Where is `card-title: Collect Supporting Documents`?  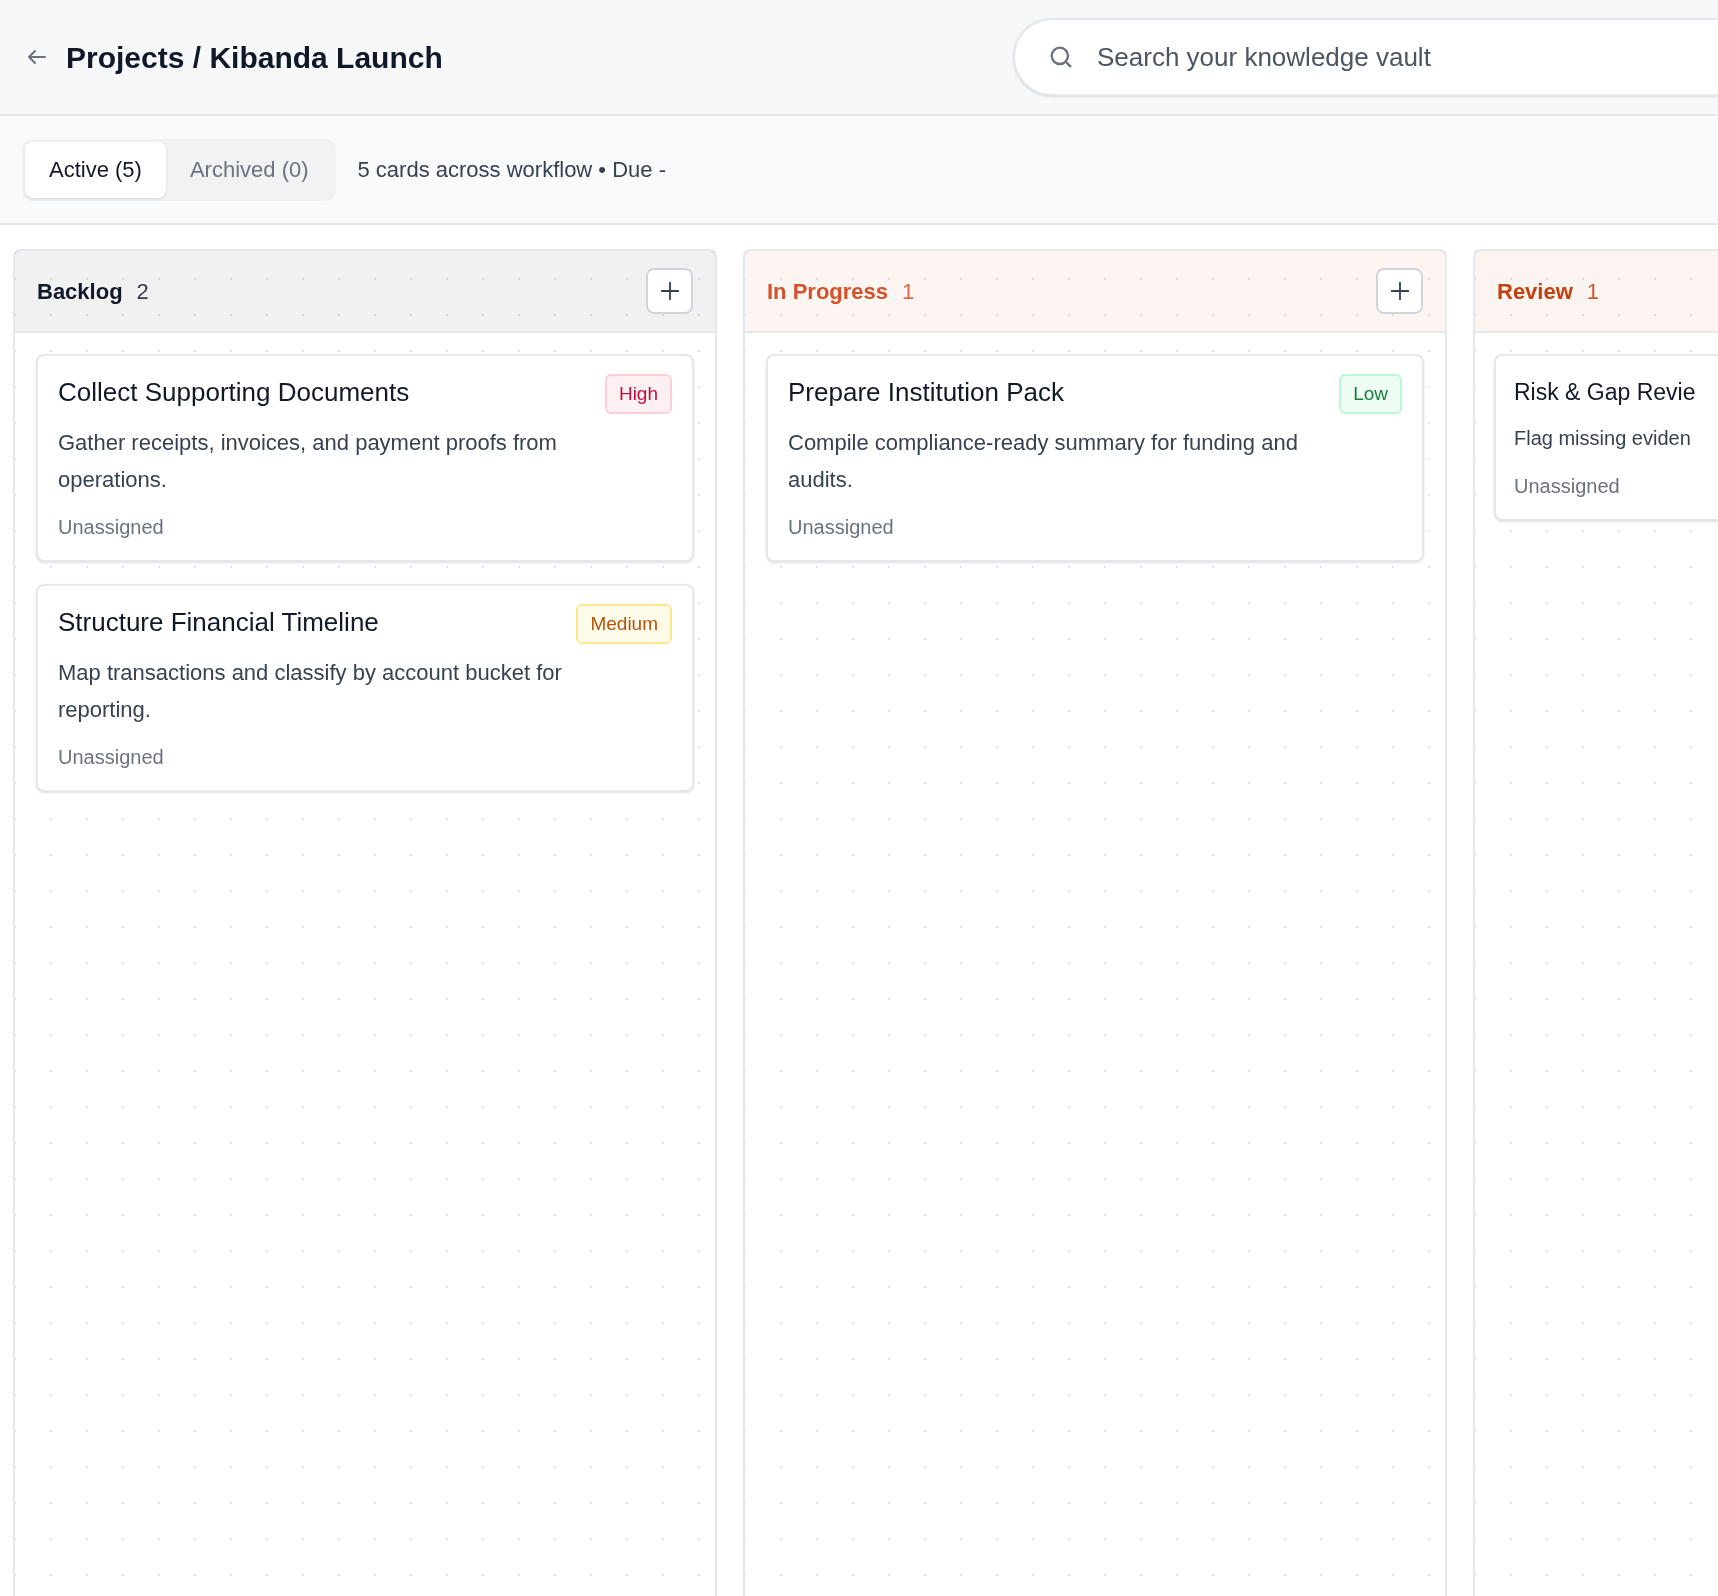 card-title: Collect Supporting Documents is located at coordinates (234, 392).